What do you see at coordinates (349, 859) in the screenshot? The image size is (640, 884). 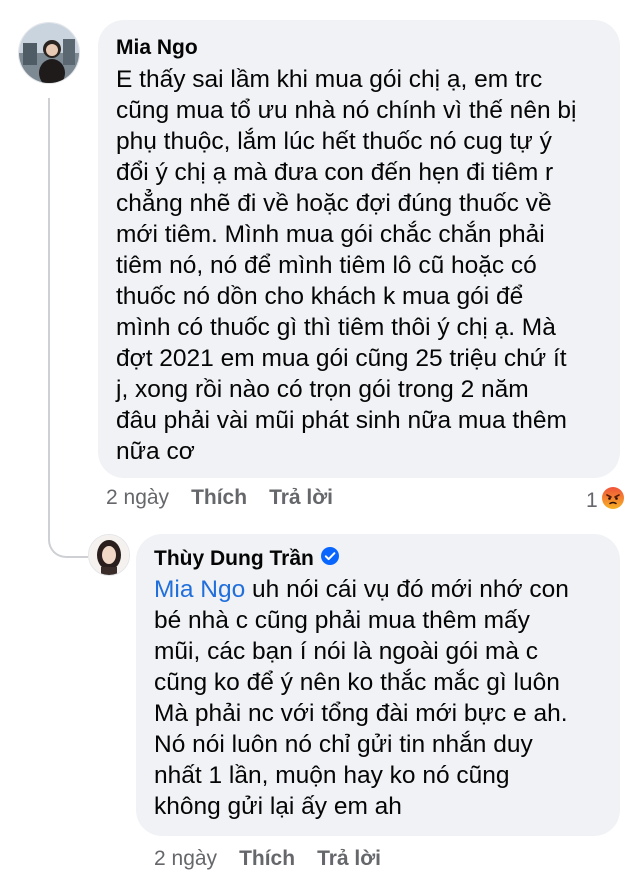 I see `reply-reply-button: Trả lời` at bounding box center [349, 859].